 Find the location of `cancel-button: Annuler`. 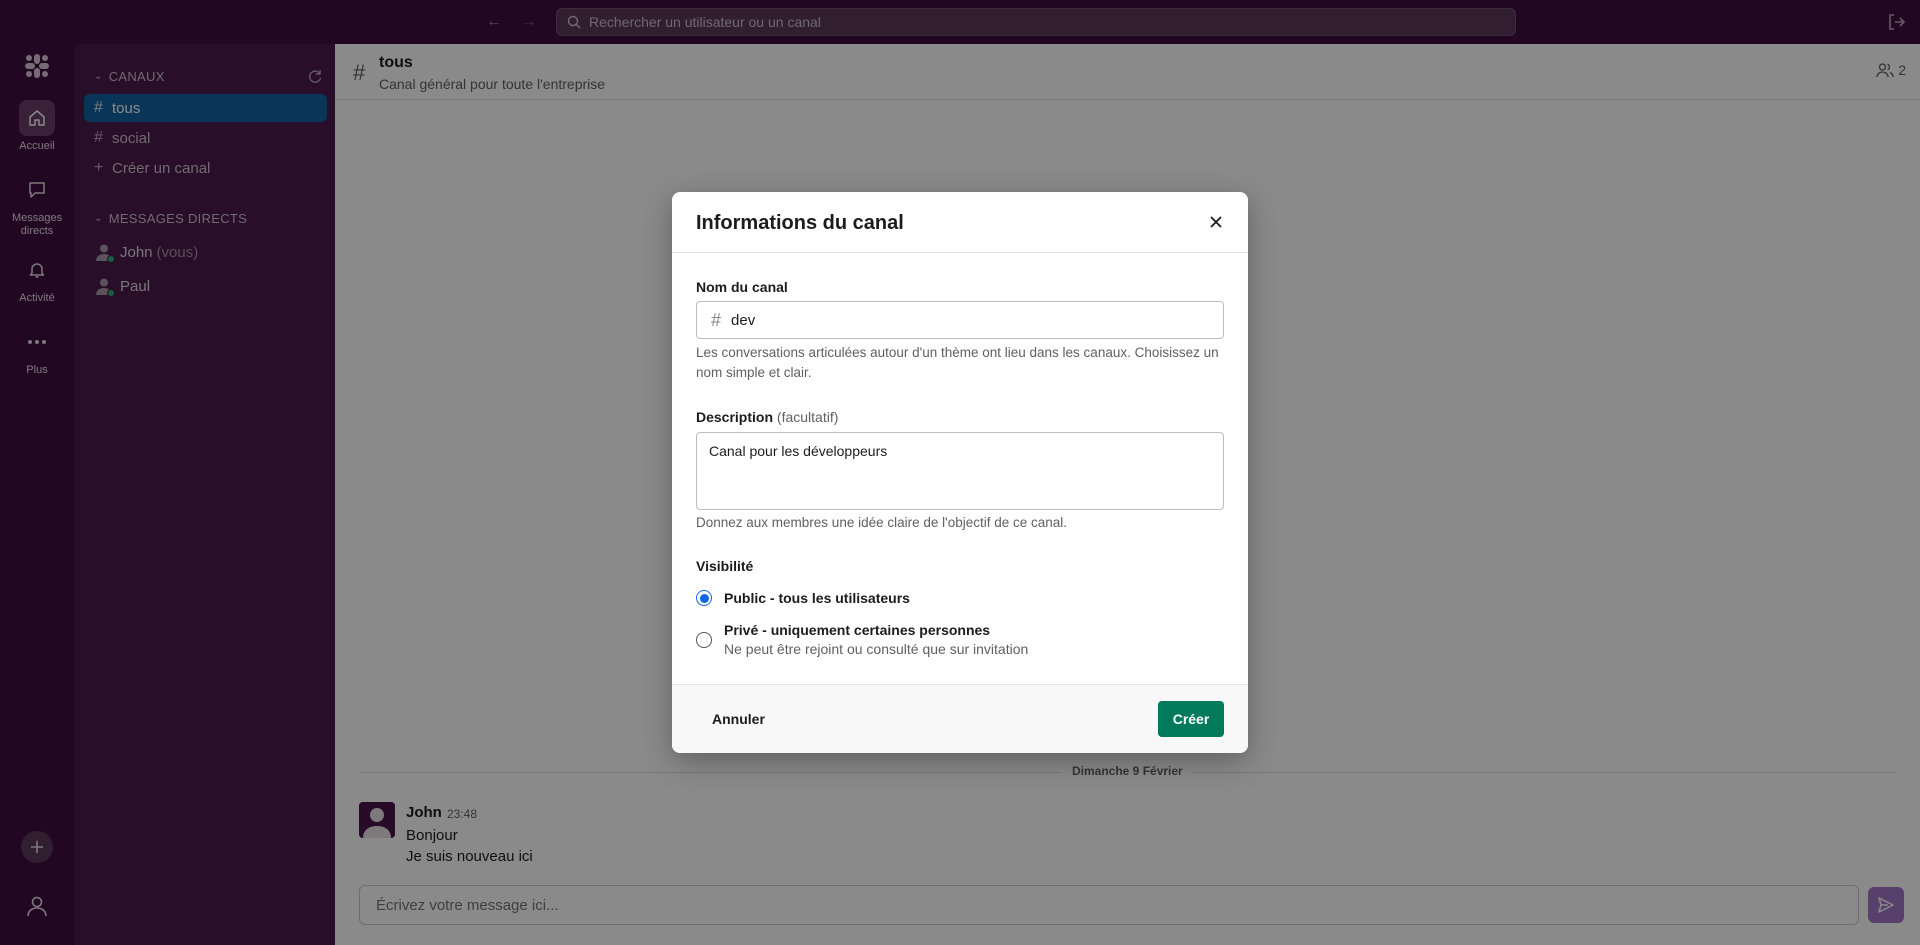

cancel-button: Annuler is located at coordinates (738, 719).